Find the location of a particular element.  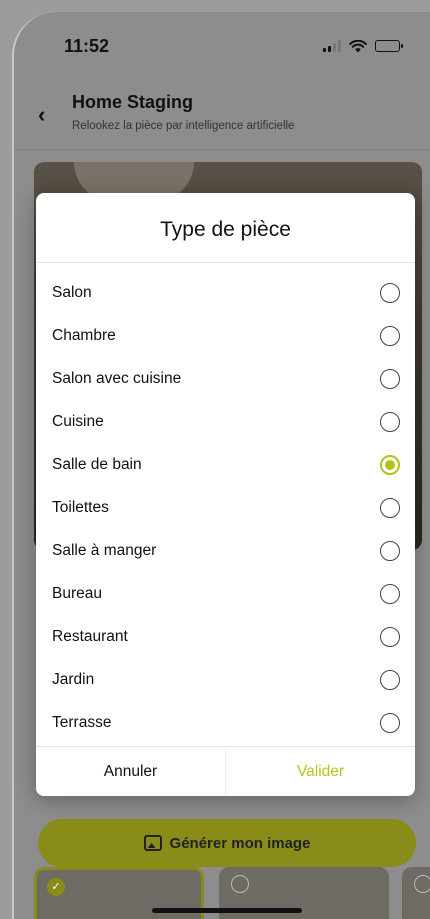

room-type-option-label: Toilettes is located at coordinates (80, 507).